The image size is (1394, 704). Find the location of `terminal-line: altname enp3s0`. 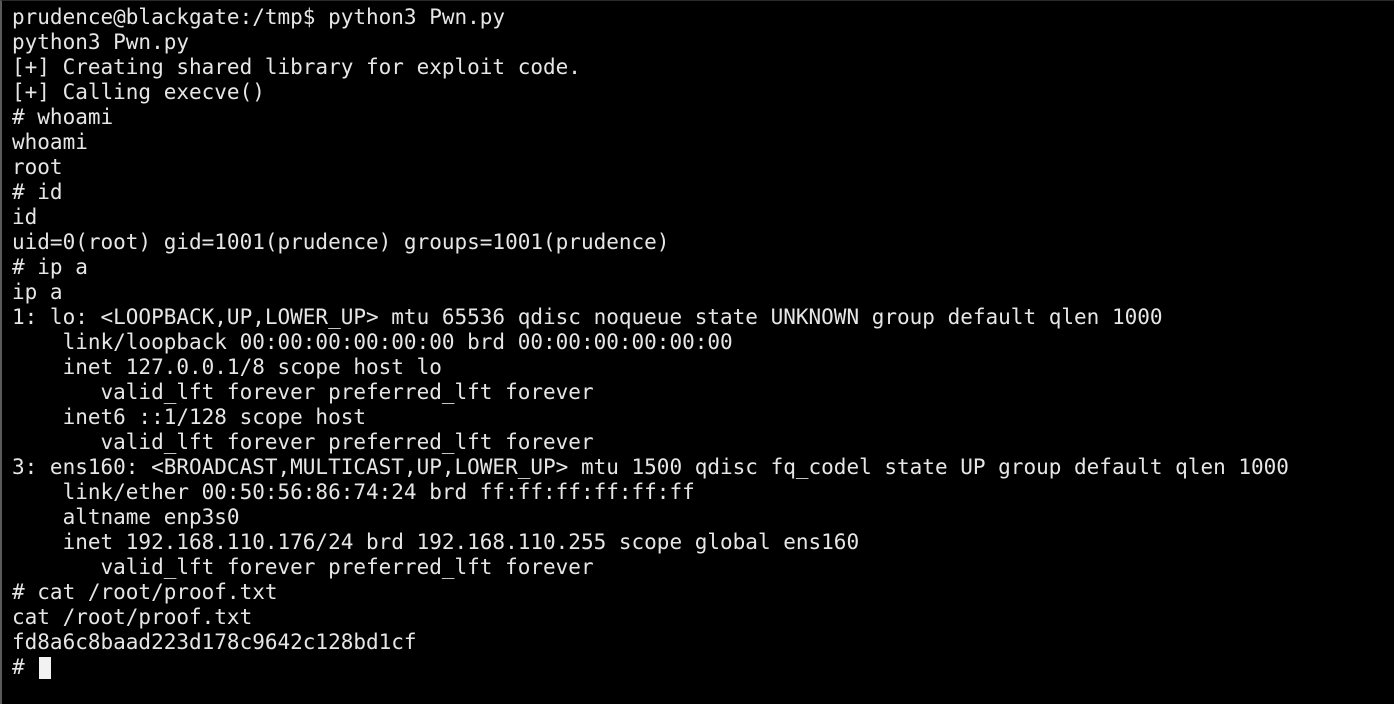

terminal-line: altname enp3s0 is located at coordinates (126, 517).